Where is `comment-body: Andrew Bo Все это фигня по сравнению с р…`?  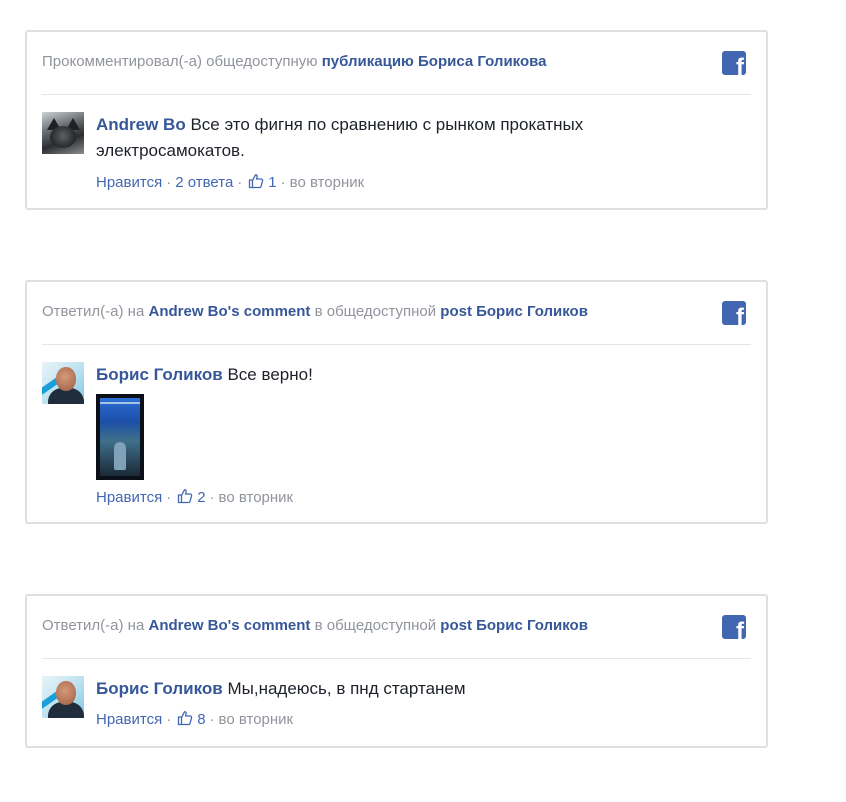
comment-body: Andrew Bo Все это фигня по сравнению с р… is located at coordinates (339, 138).